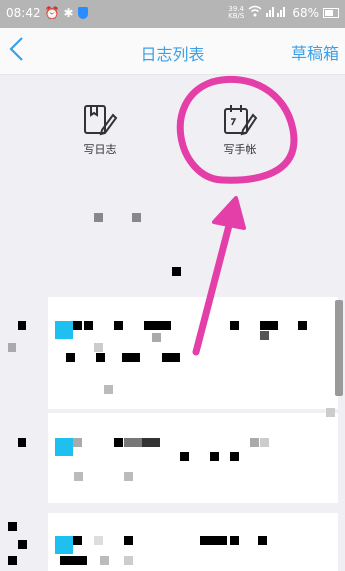 This screenshot has width=345, height=571. I want to click on annotation-circle, so click(237, 129).